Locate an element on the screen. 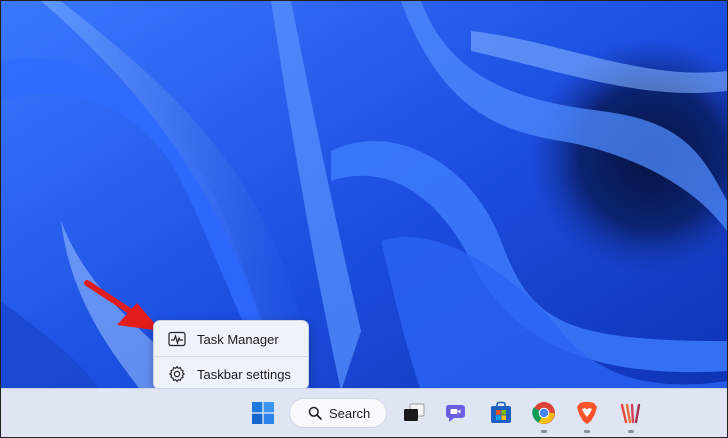 The width and height of the screenshot is (728, 438). search-label: Search is located at coordinates (350, 413).